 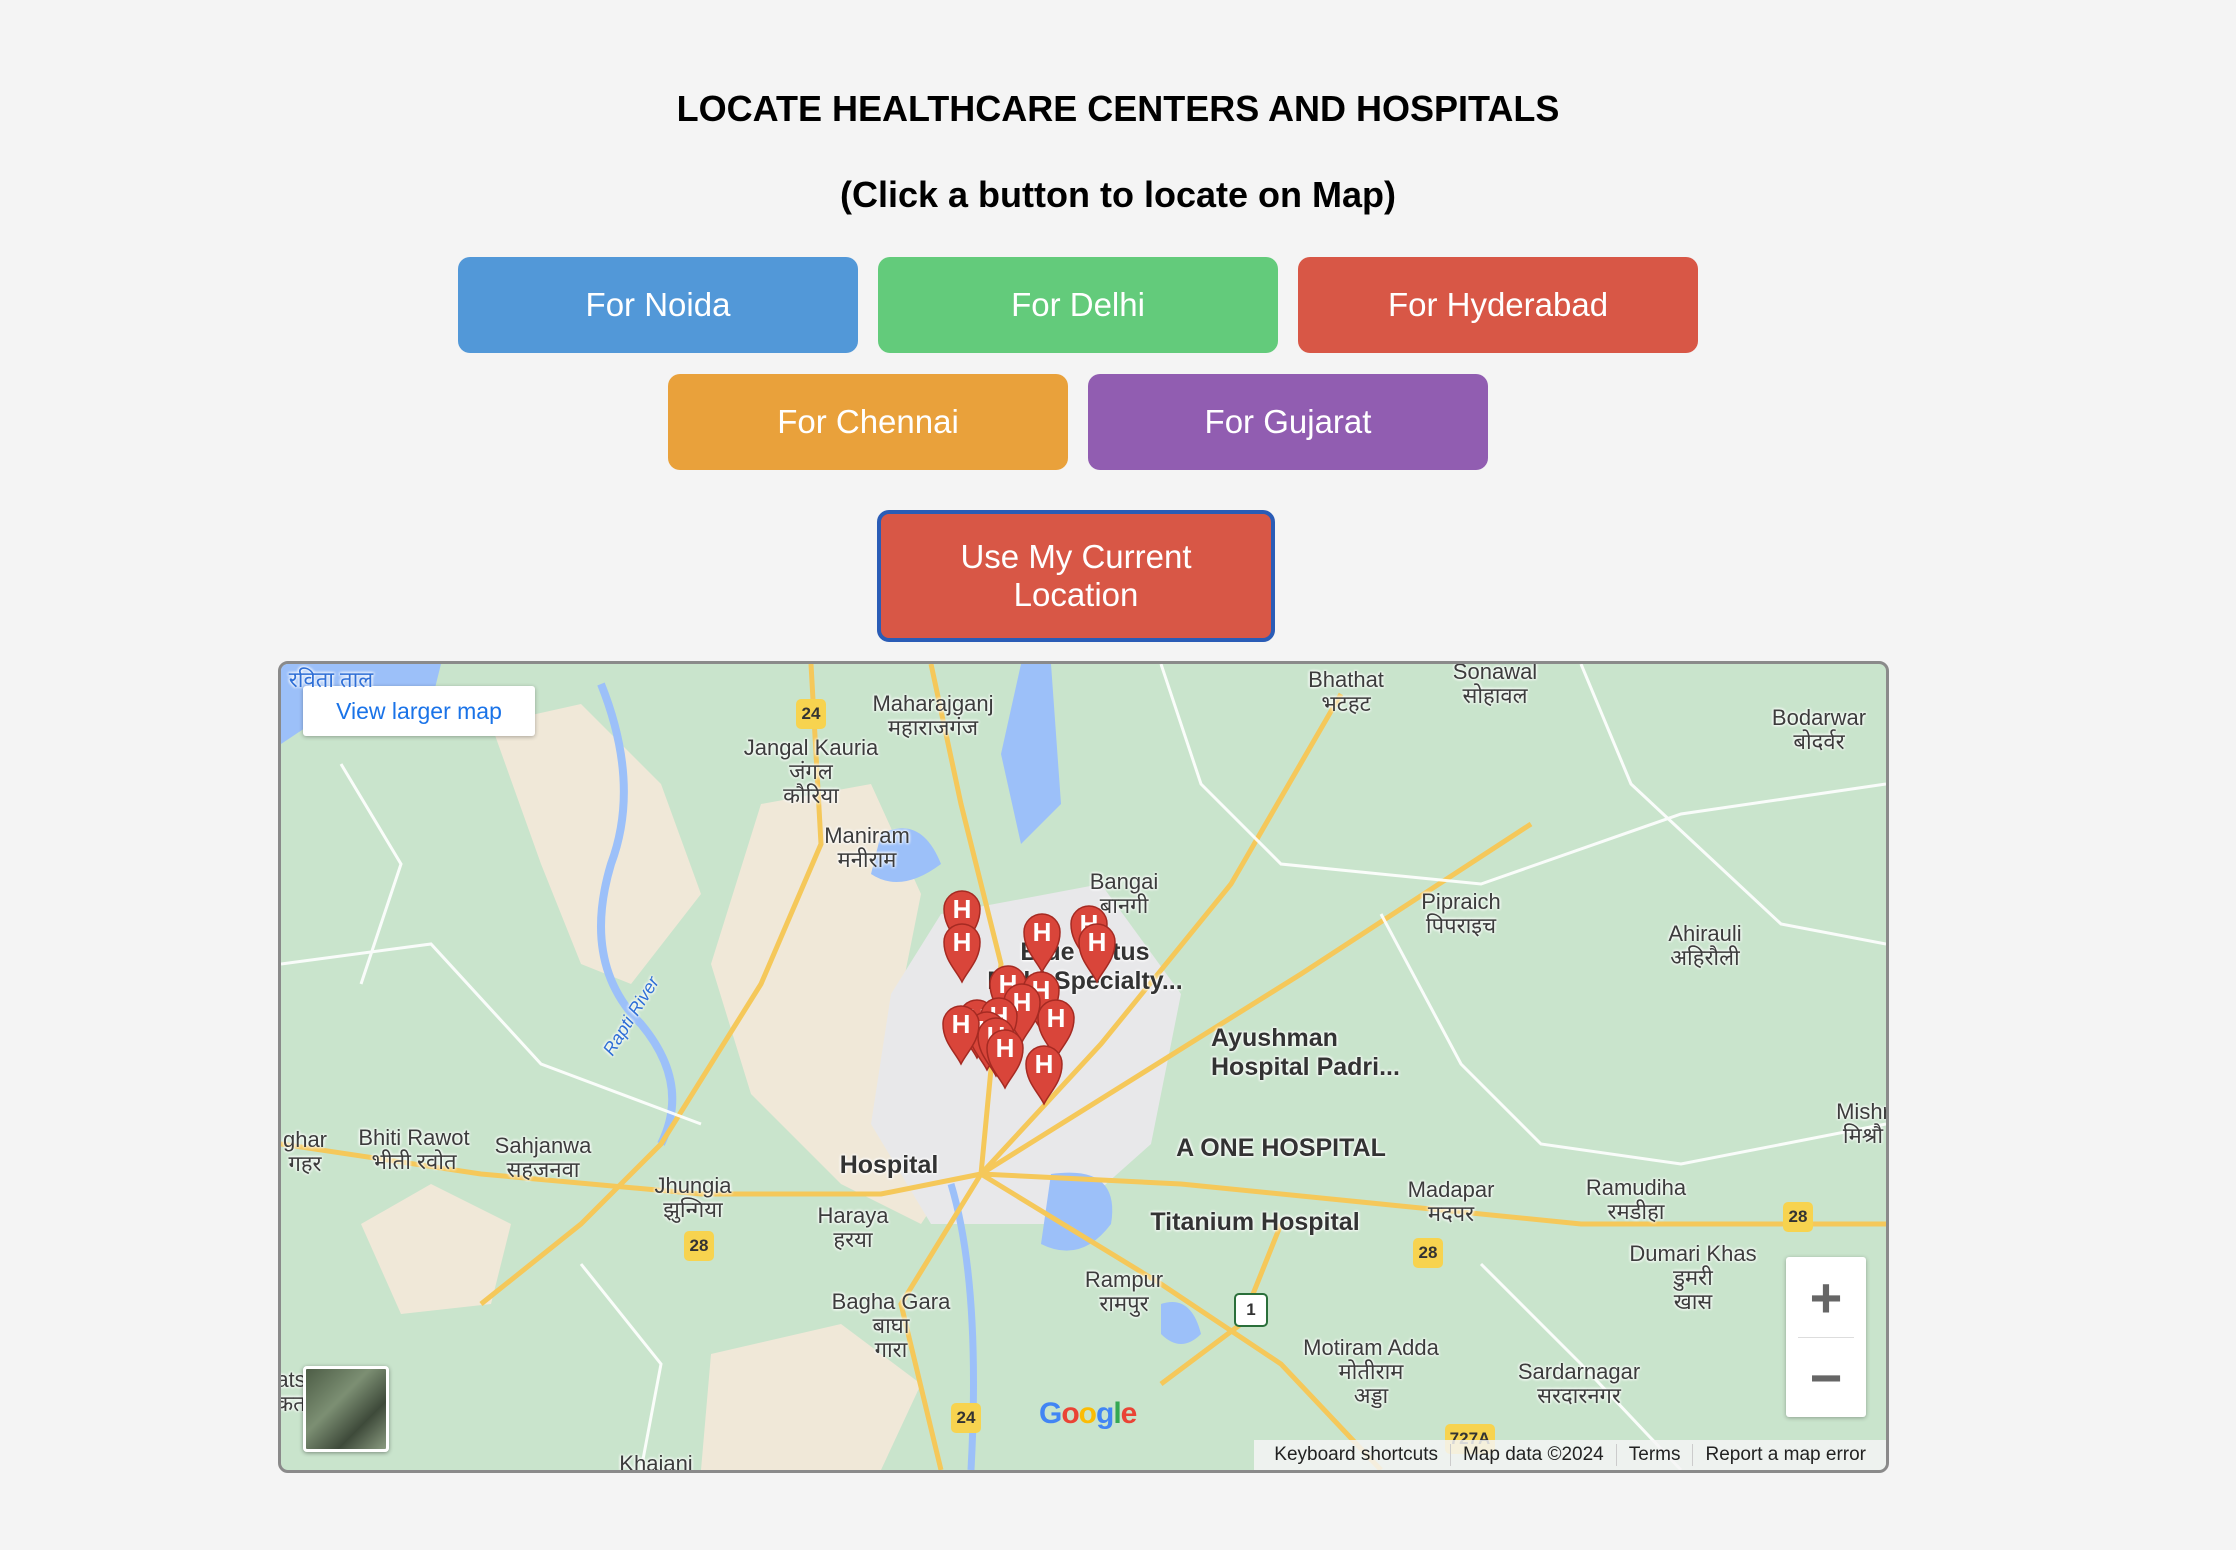 I want to click on current-location-button: Use My Current Location, so click(x=1076, y=576).